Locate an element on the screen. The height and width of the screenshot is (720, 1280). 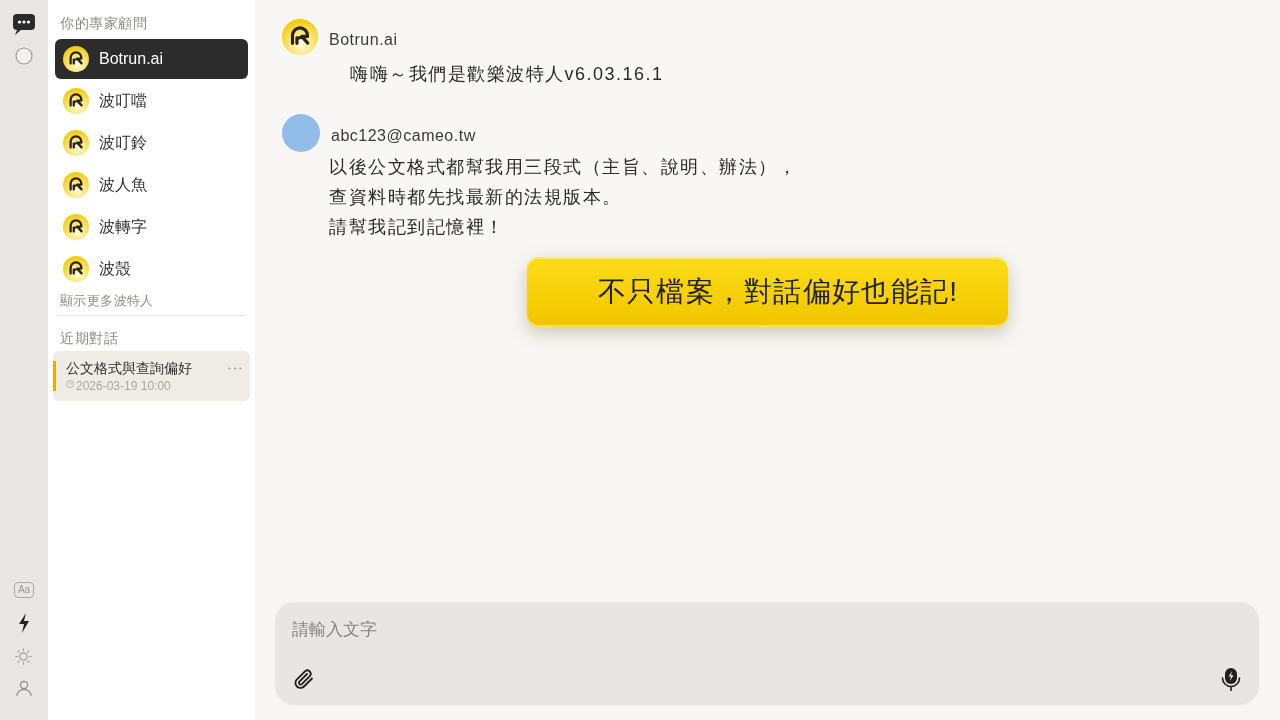
conversation-item: 公文格式與查詢偏好 2026-03-19 10:00 is located at coordinates (151, 376).